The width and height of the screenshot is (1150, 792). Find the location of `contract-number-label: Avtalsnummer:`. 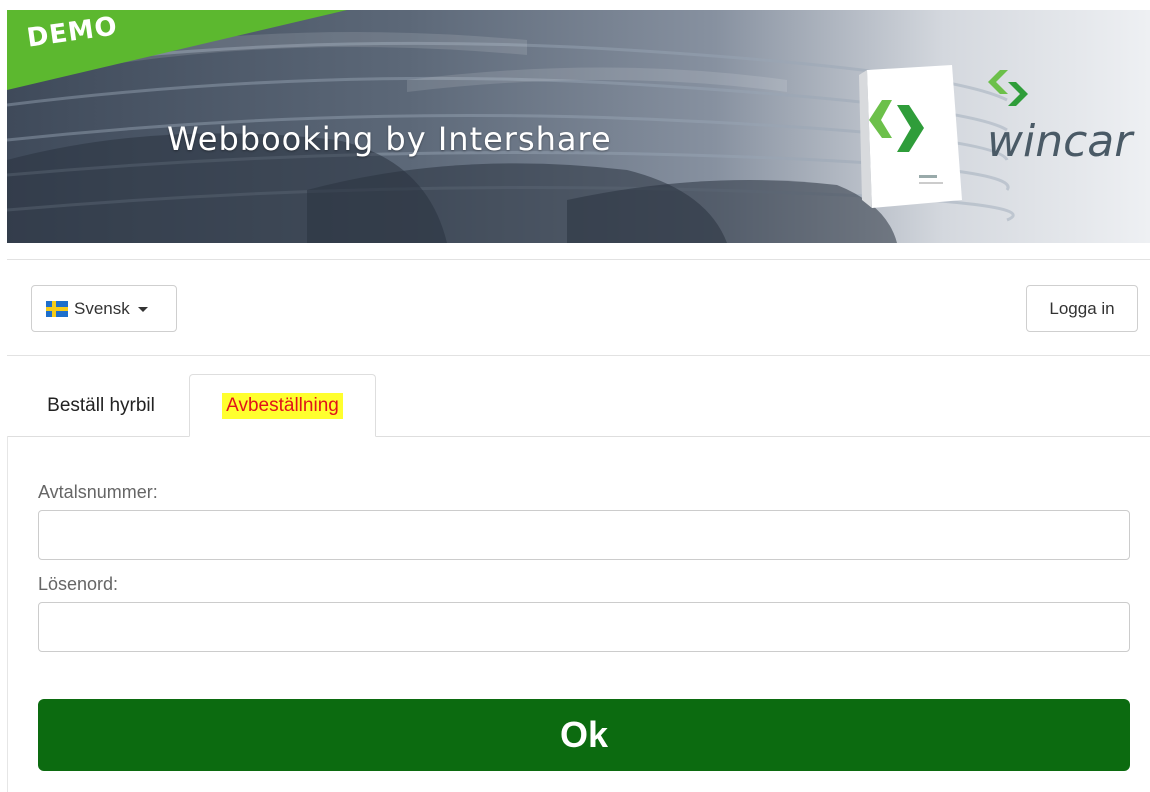

contract-number-label: Avtalsnummer: is located at coordinates (98, 492).